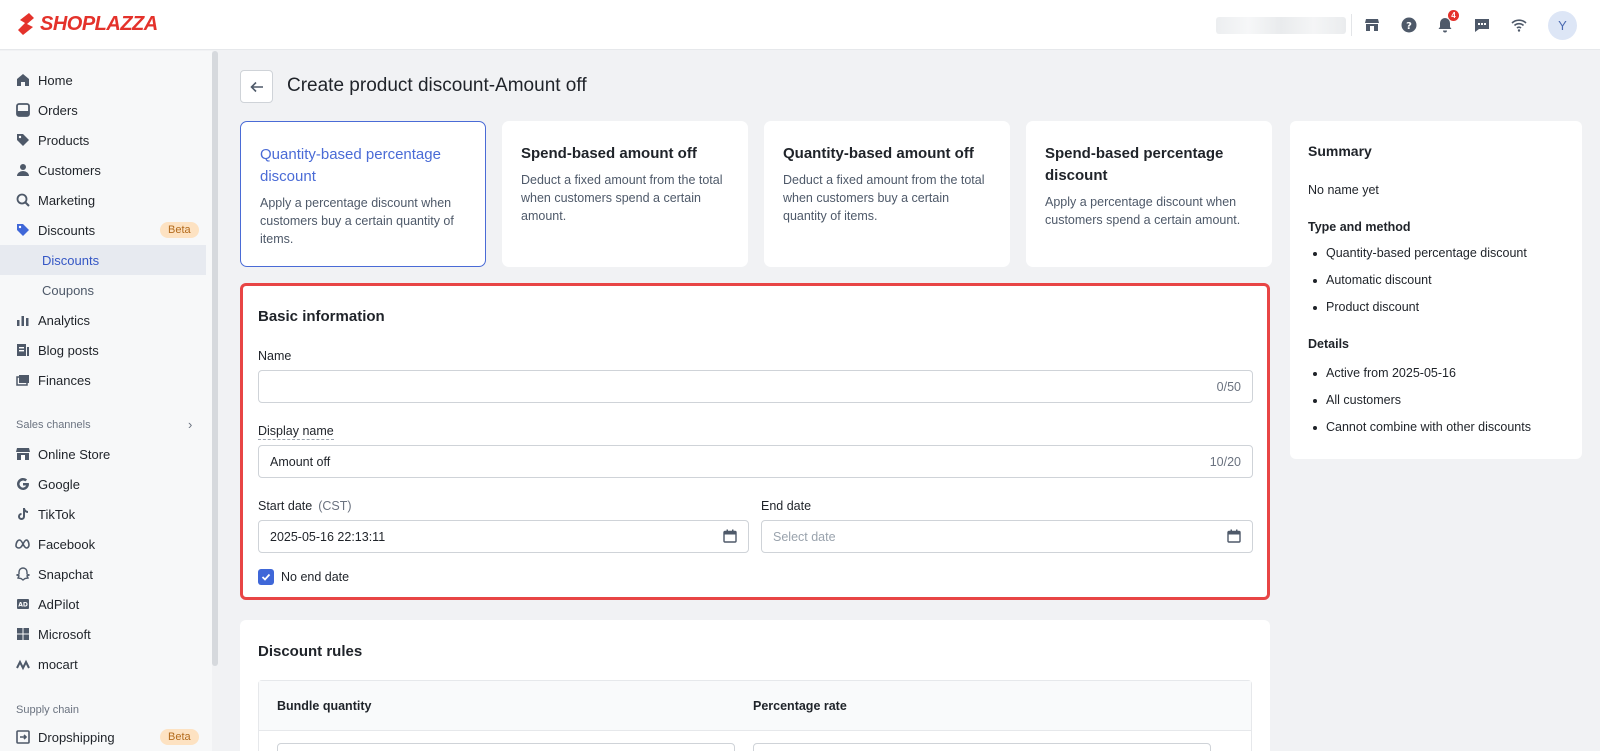  What do you see at coordinates (335, 506) in the screenshot?
I see `start-date-timezone: (CST)` at bounding box center [335, 506].